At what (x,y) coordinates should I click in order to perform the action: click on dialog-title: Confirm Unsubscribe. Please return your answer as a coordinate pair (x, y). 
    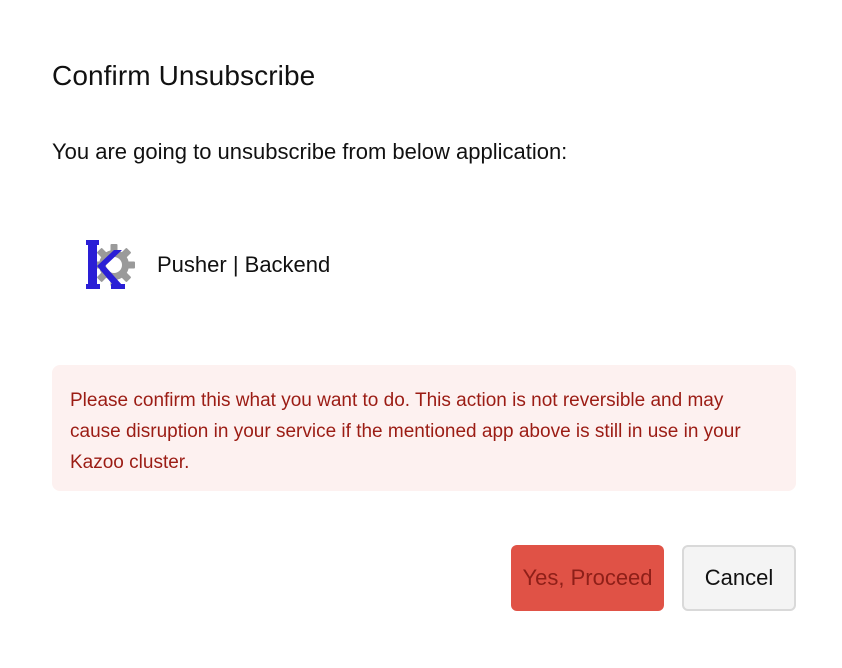
    Looking at the image, I should click on (184, 75).